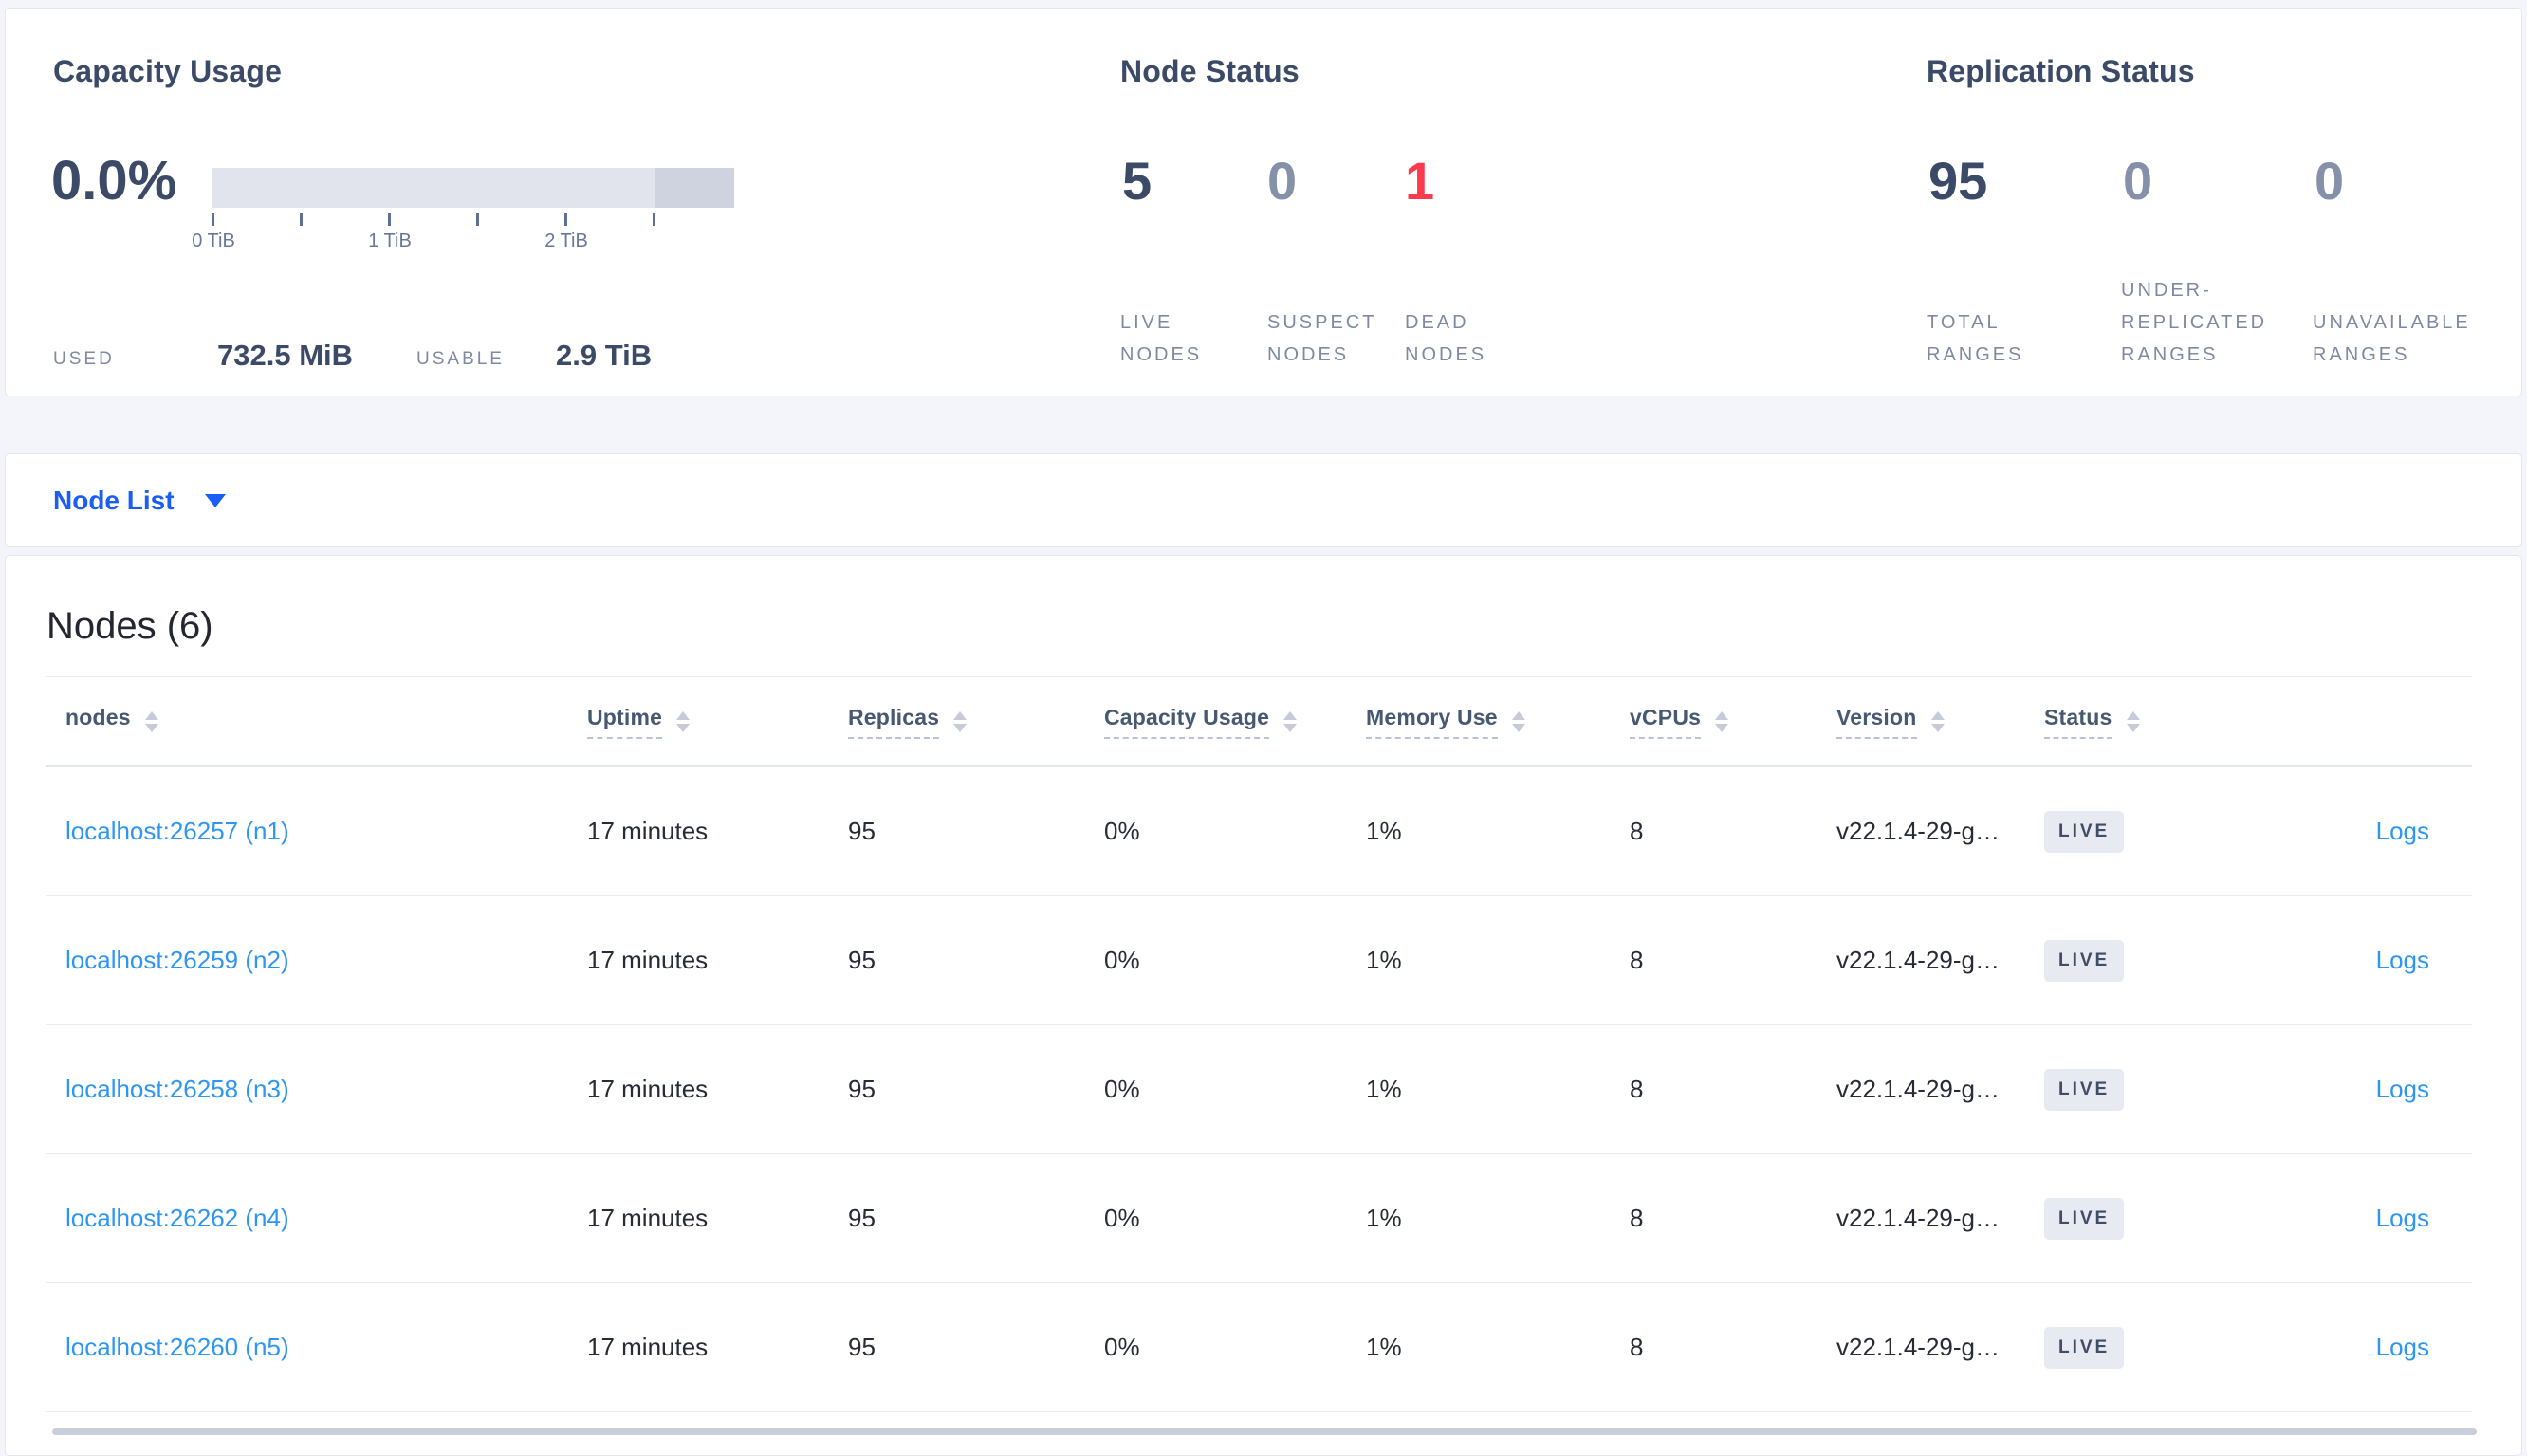 Image resolution: width=2527 pixels, height=1456 pixels. I want to click on column-header-capacity: Capacity Usage, so click(1216, 722).